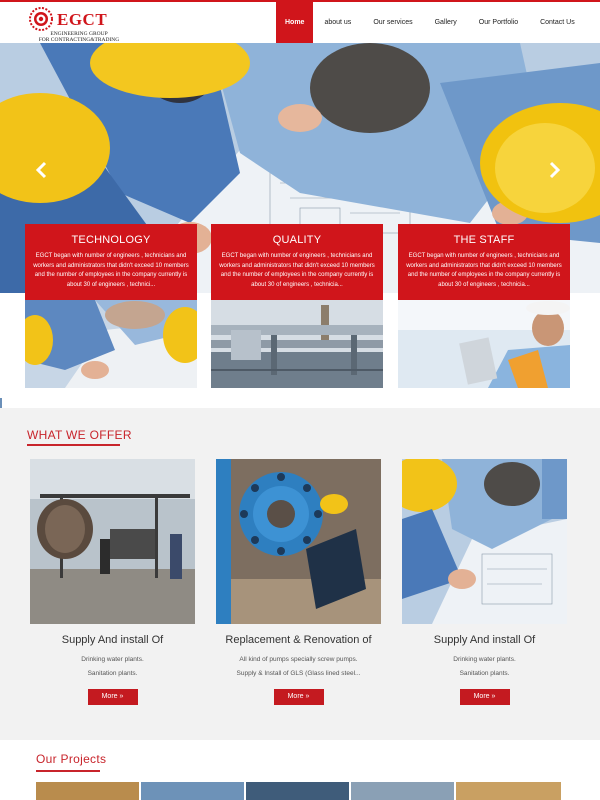 The width and height of the screenshot is (600, 800). What do you see at coordinates (111, 240) in the screenshot?
I see `feature-card-title: TECHNOLOGY` at bounding box center [111, 240].